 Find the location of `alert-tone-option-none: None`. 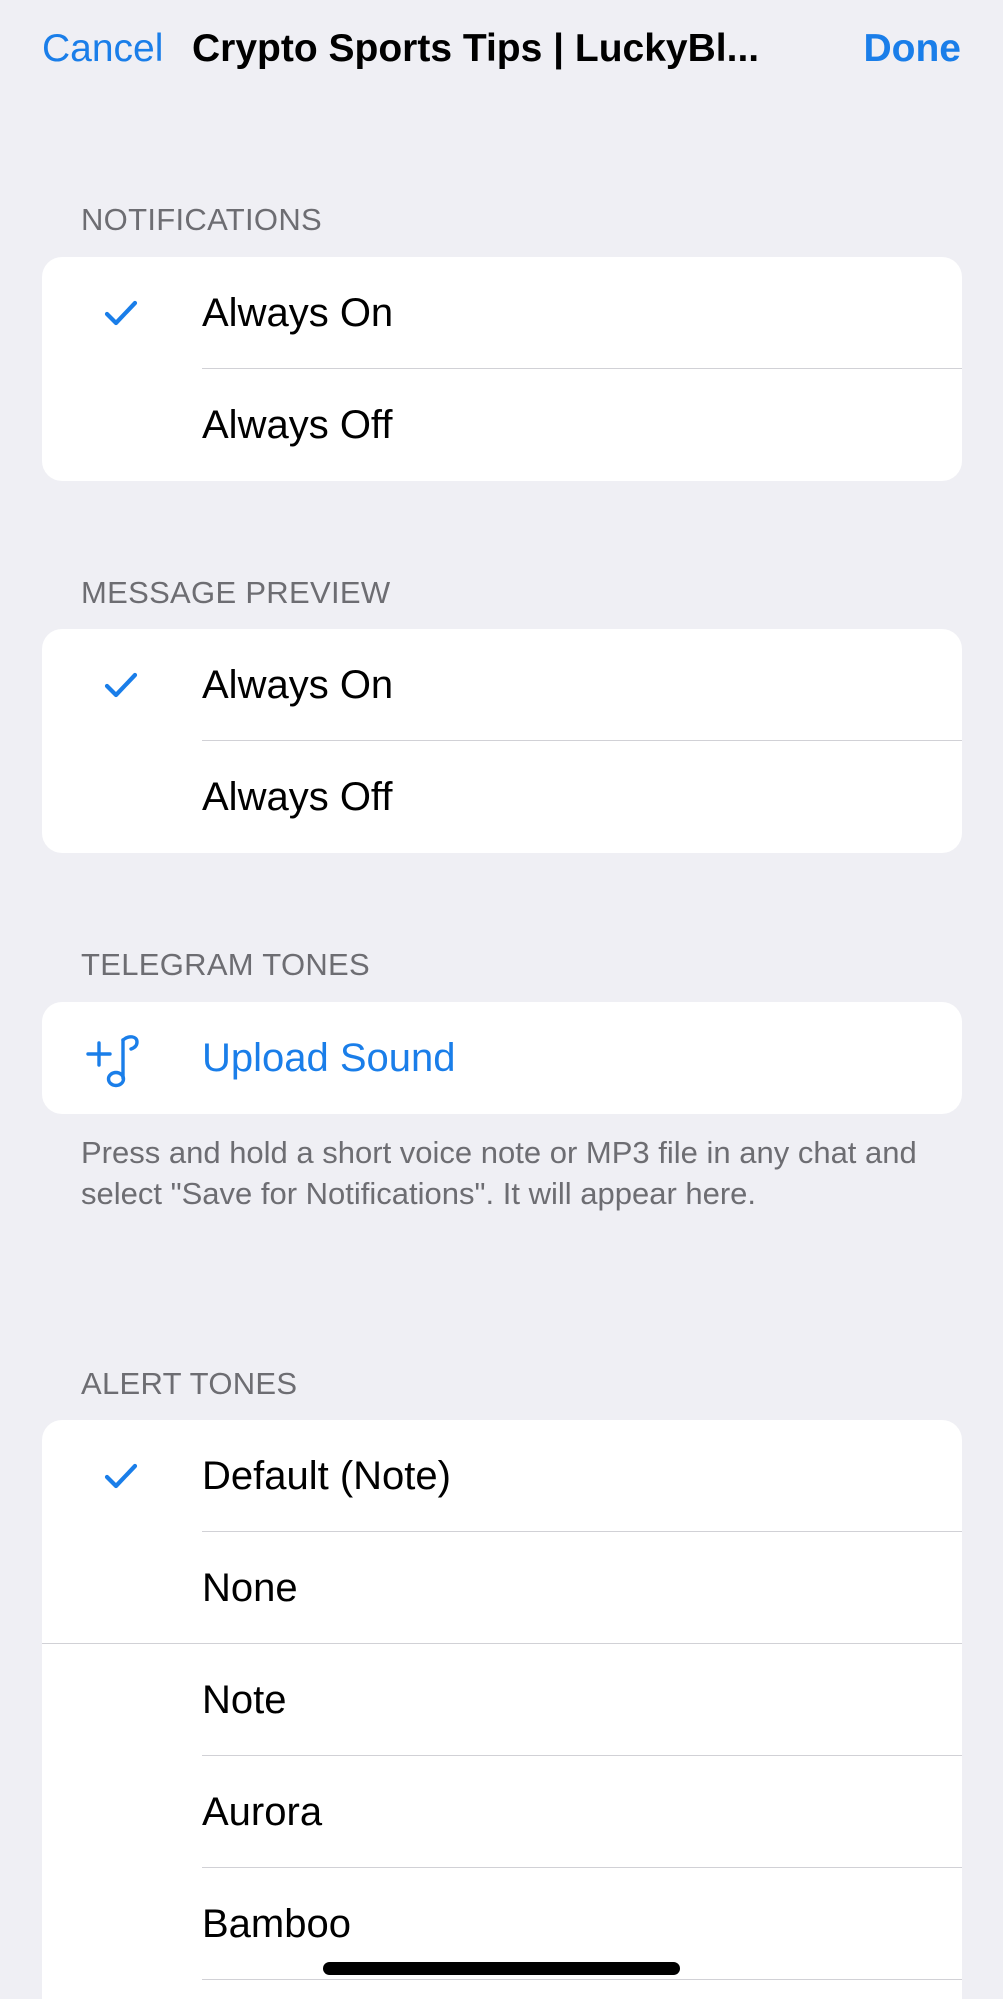

alert-tone-option-none: None is located at coordinates (502, 1588).